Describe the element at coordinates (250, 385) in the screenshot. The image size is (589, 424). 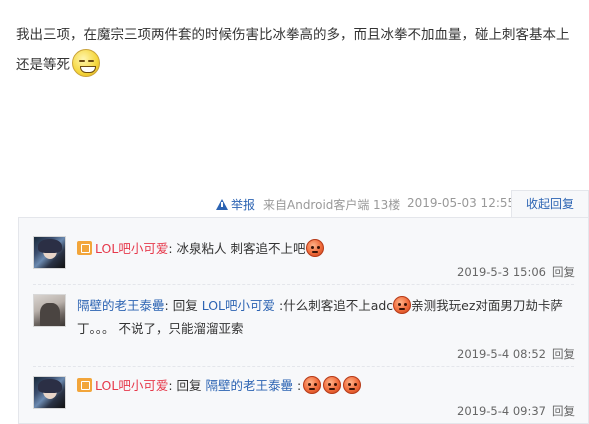
I see `reply-target-username: 隔壁的老王泰罍` at that location.